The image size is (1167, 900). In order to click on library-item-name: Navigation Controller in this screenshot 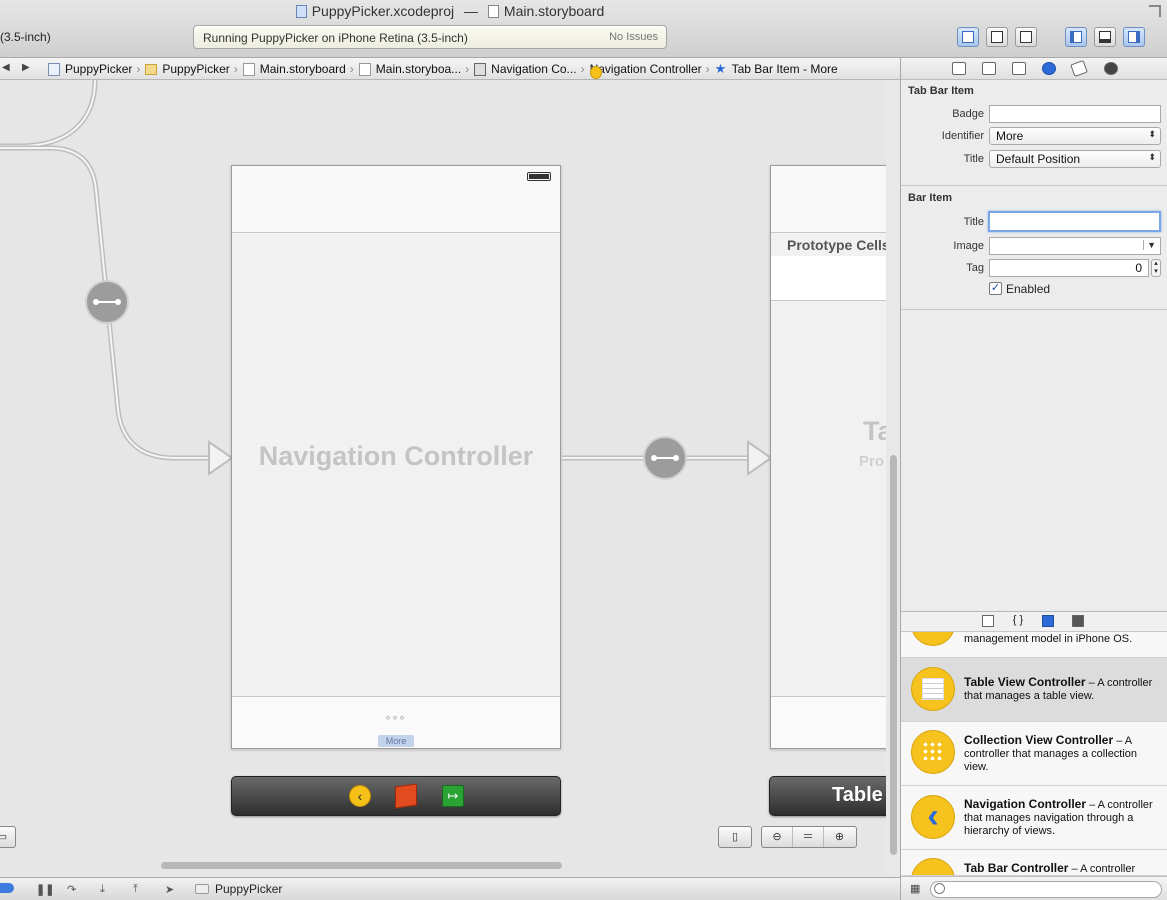, I will do `click(1025, 804)`.